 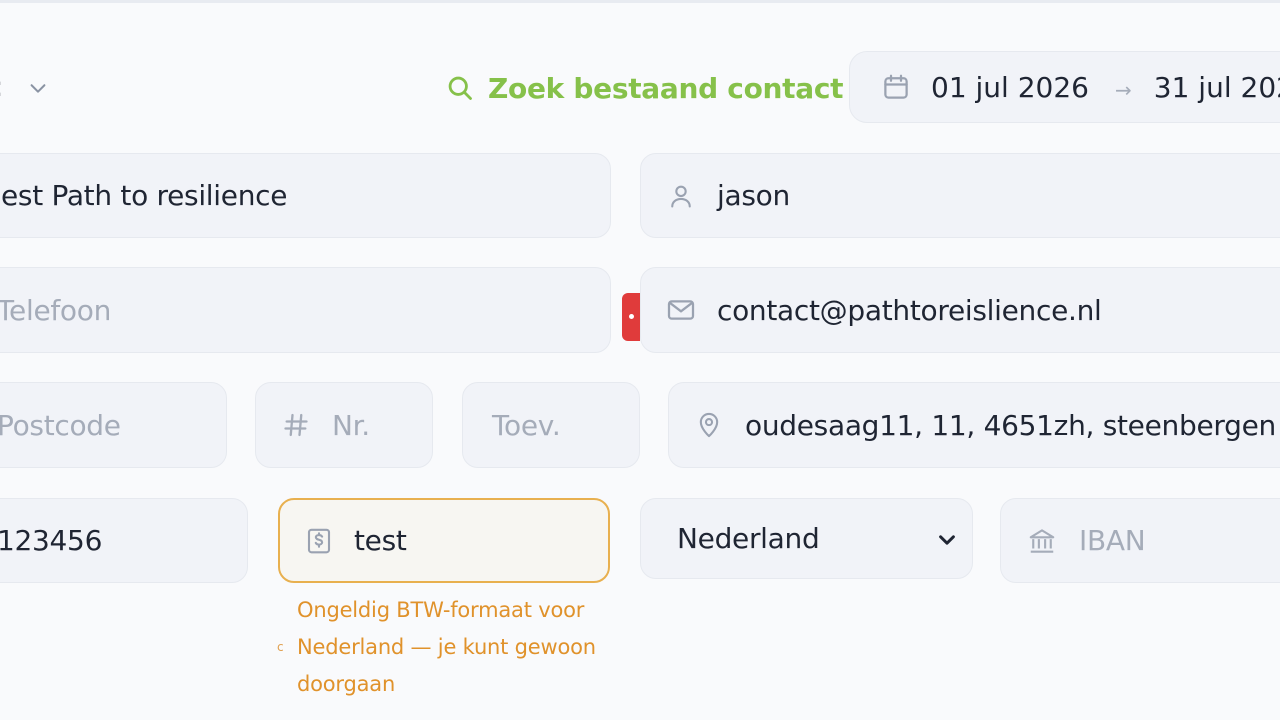 I want to click on vat-number-value: test, so click(x=380, y=540).